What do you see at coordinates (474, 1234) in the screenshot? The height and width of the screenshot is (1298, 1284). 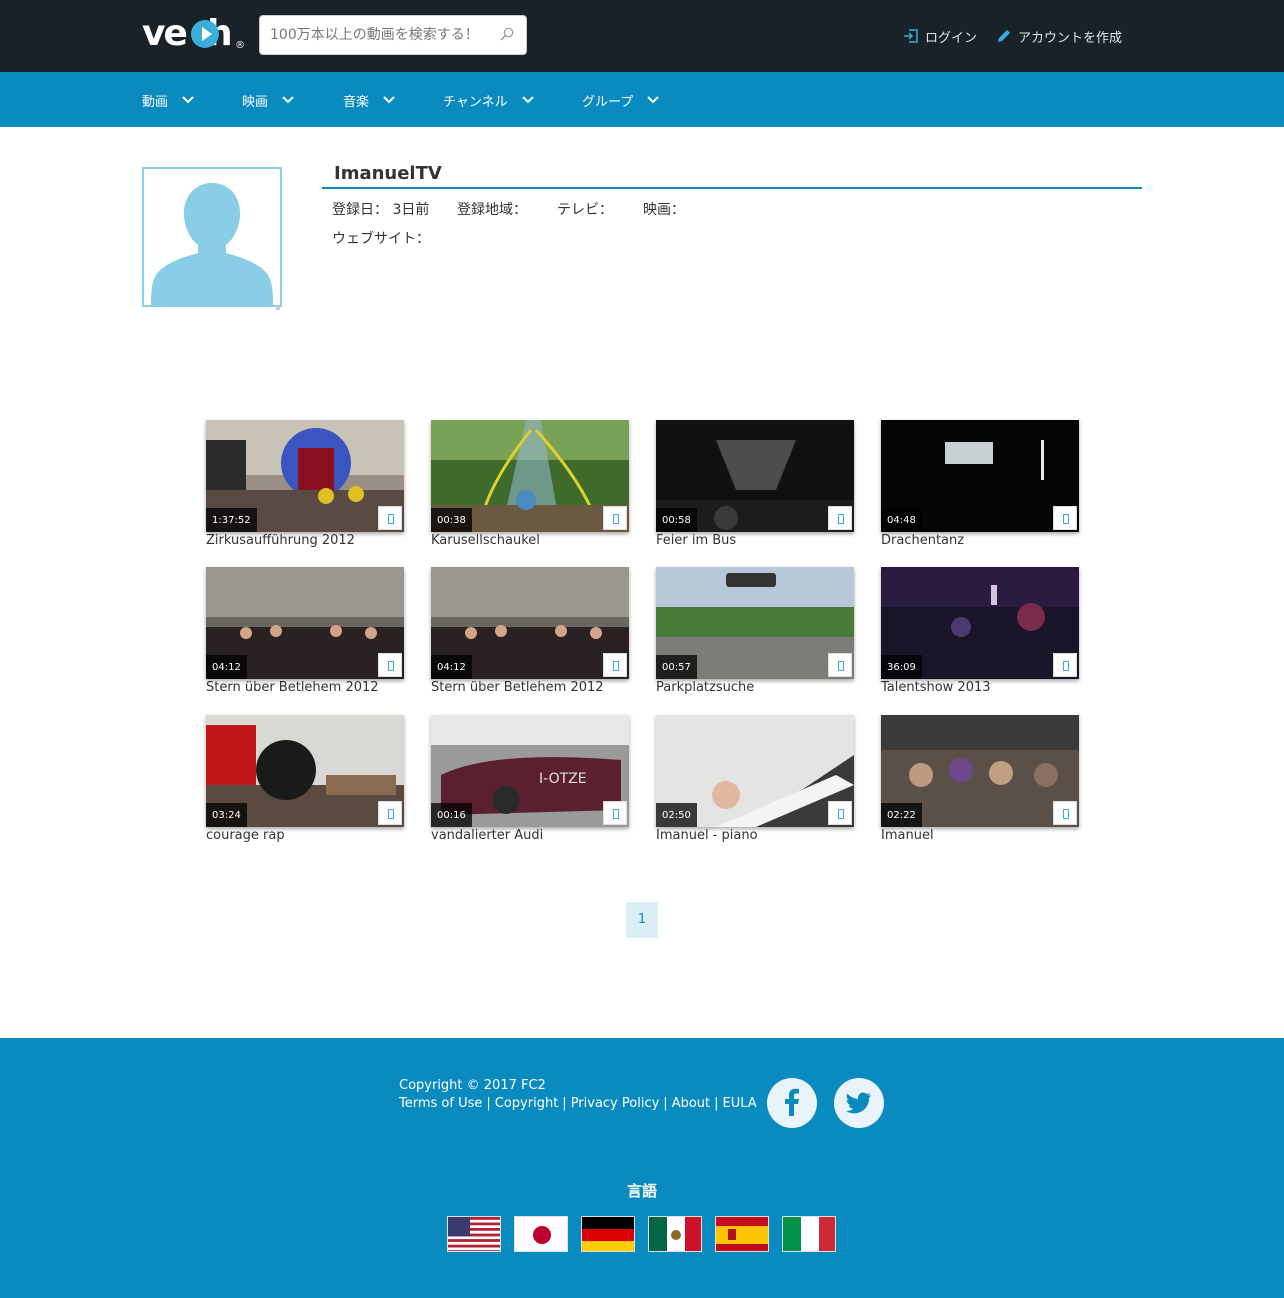 I see `us-flag-icon` at bounding box center [474, 1234].